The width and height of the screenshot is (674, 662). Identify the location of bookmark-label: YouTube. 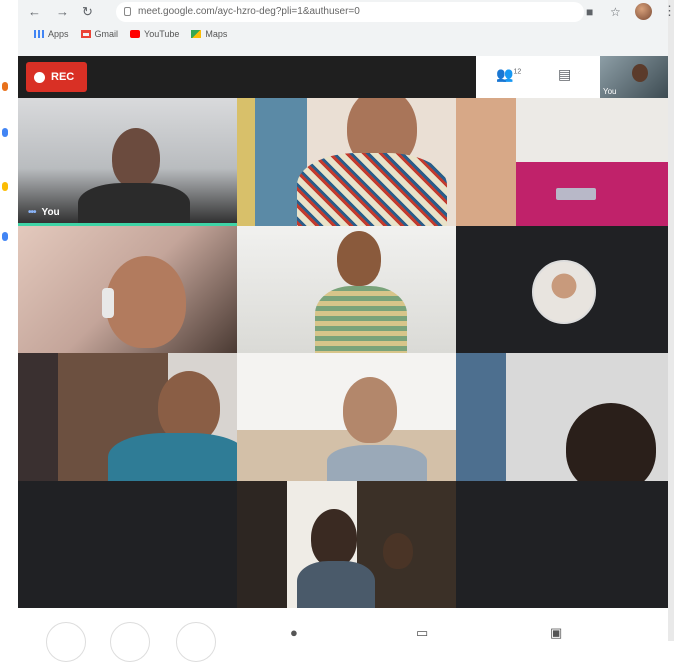
(162, 34).